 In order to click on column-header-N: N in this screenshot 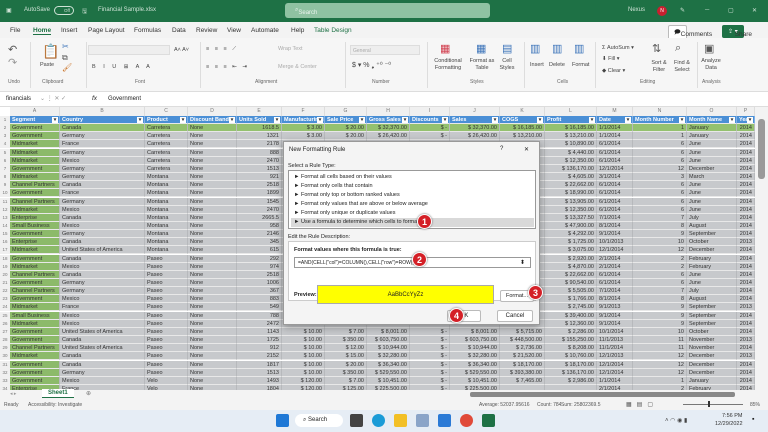, I will do `click(660, 111)`.